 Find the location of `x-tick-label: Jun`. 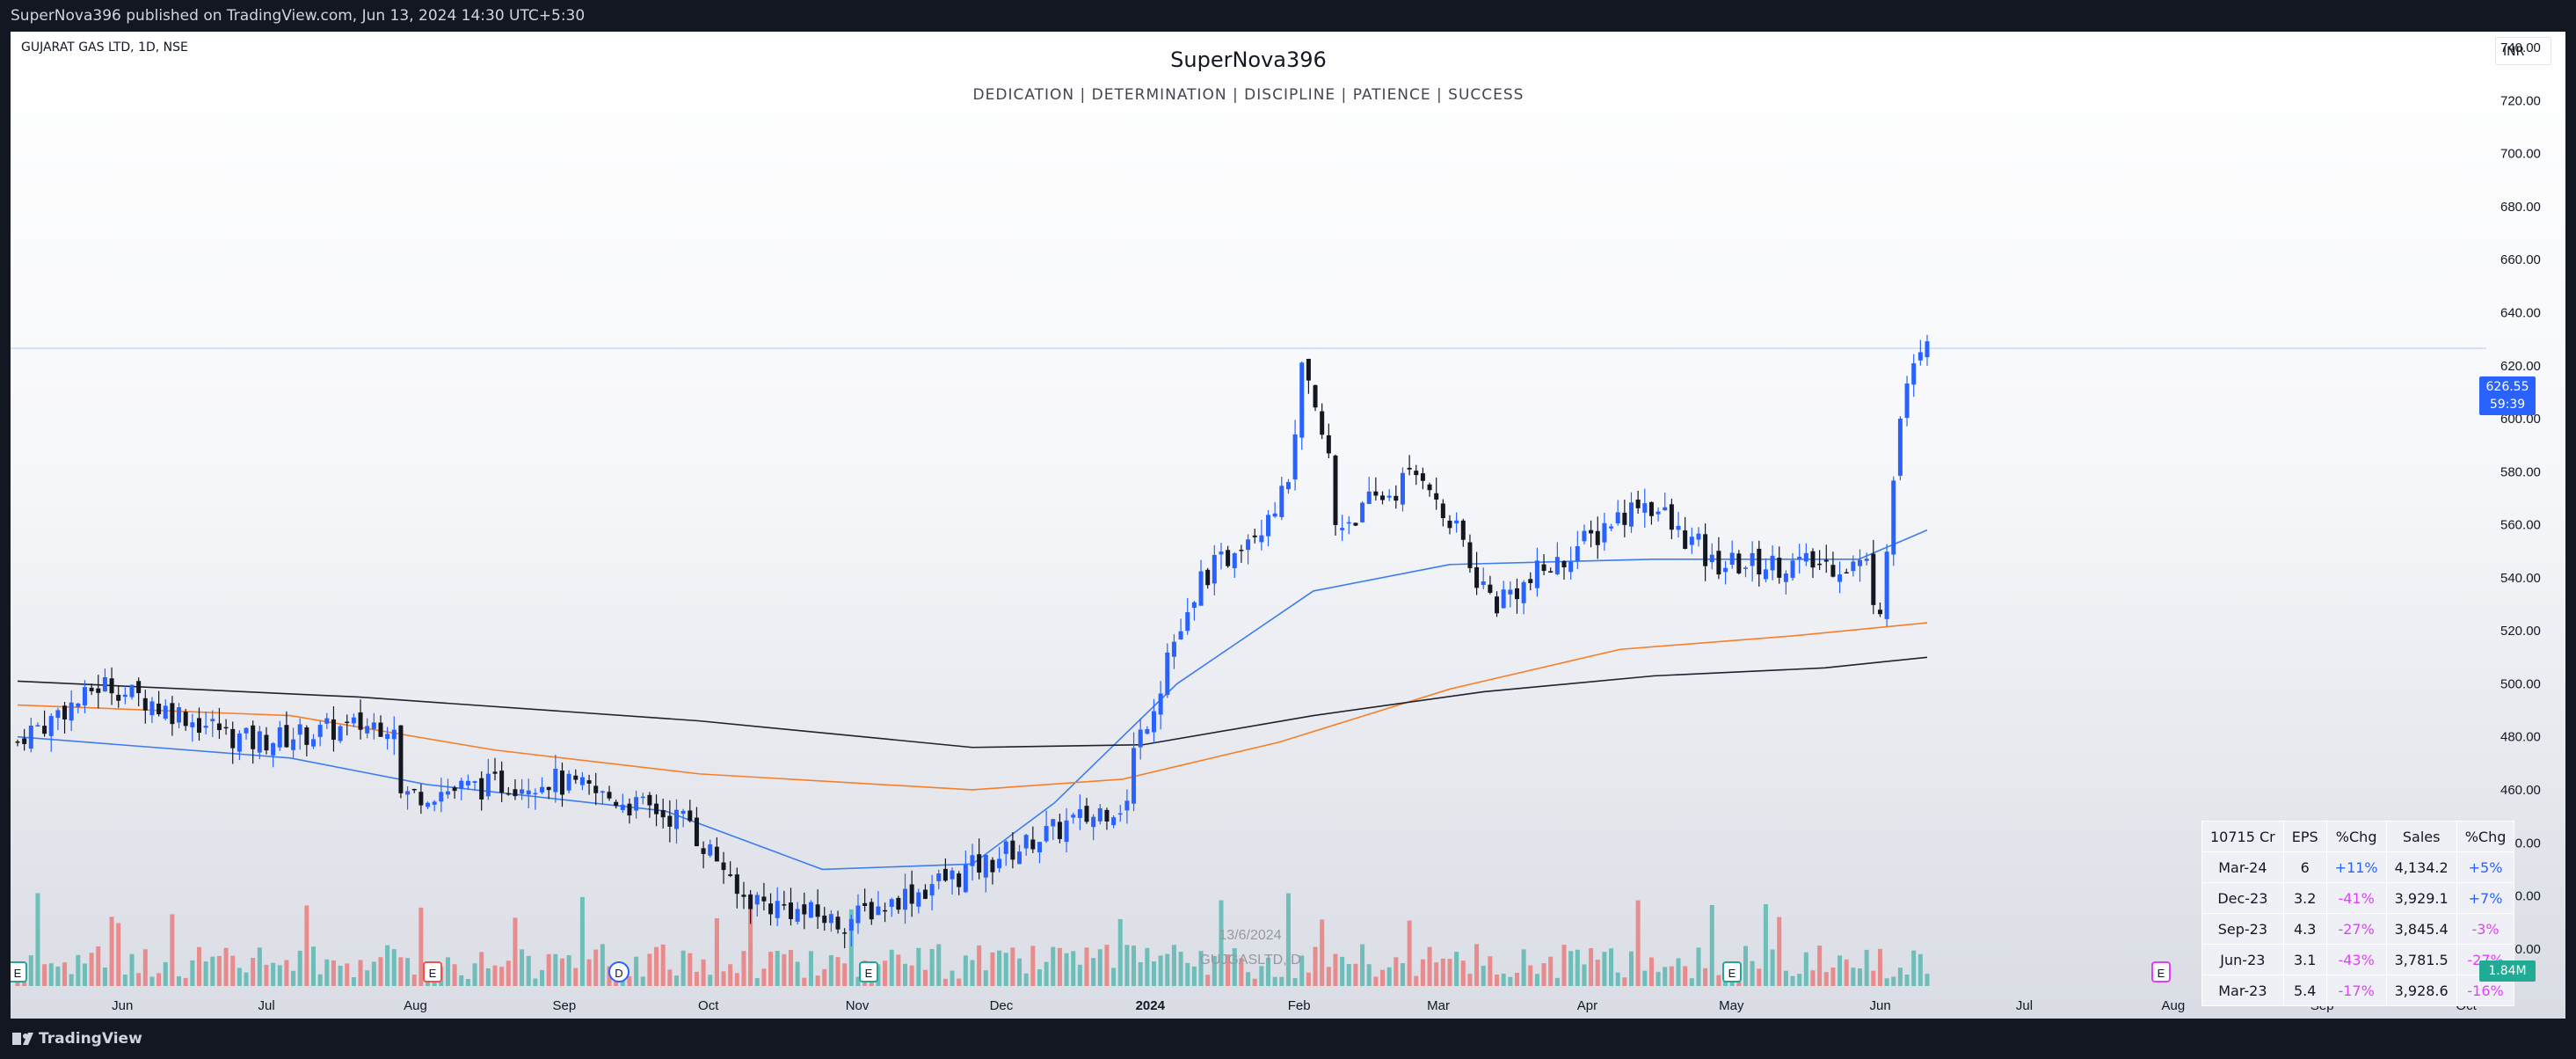

x-tick-label: Jun is located at coordinates (1880, 1005).